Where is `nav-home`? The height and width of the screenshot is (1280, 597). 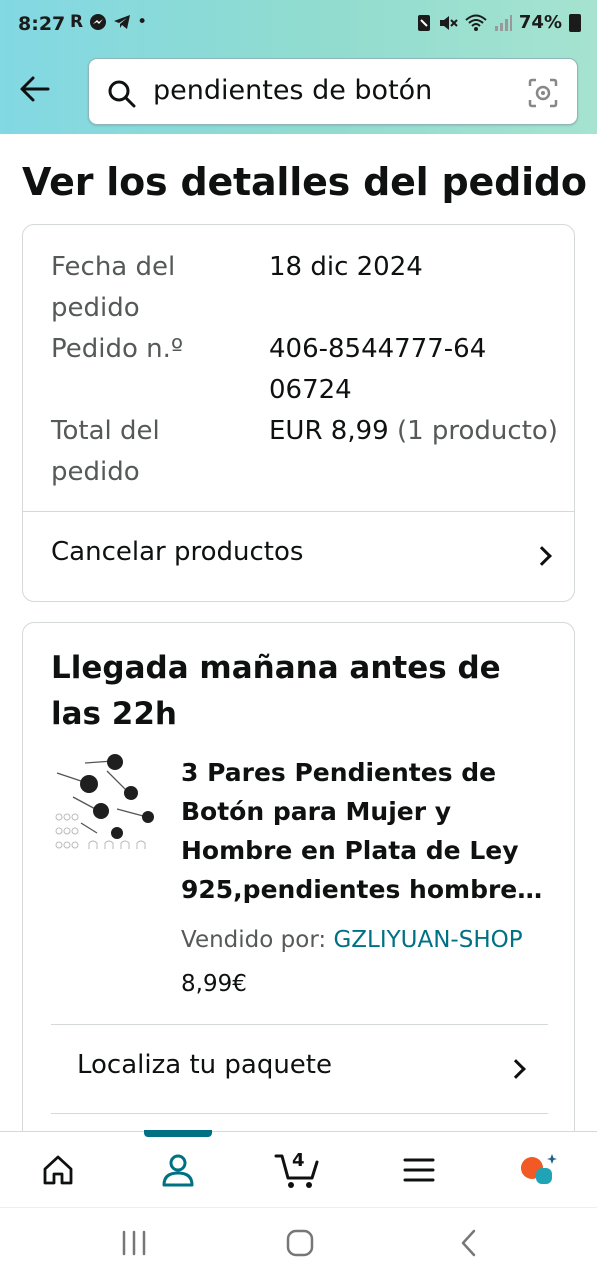
nav-home is located at coordinates (58, 1170).